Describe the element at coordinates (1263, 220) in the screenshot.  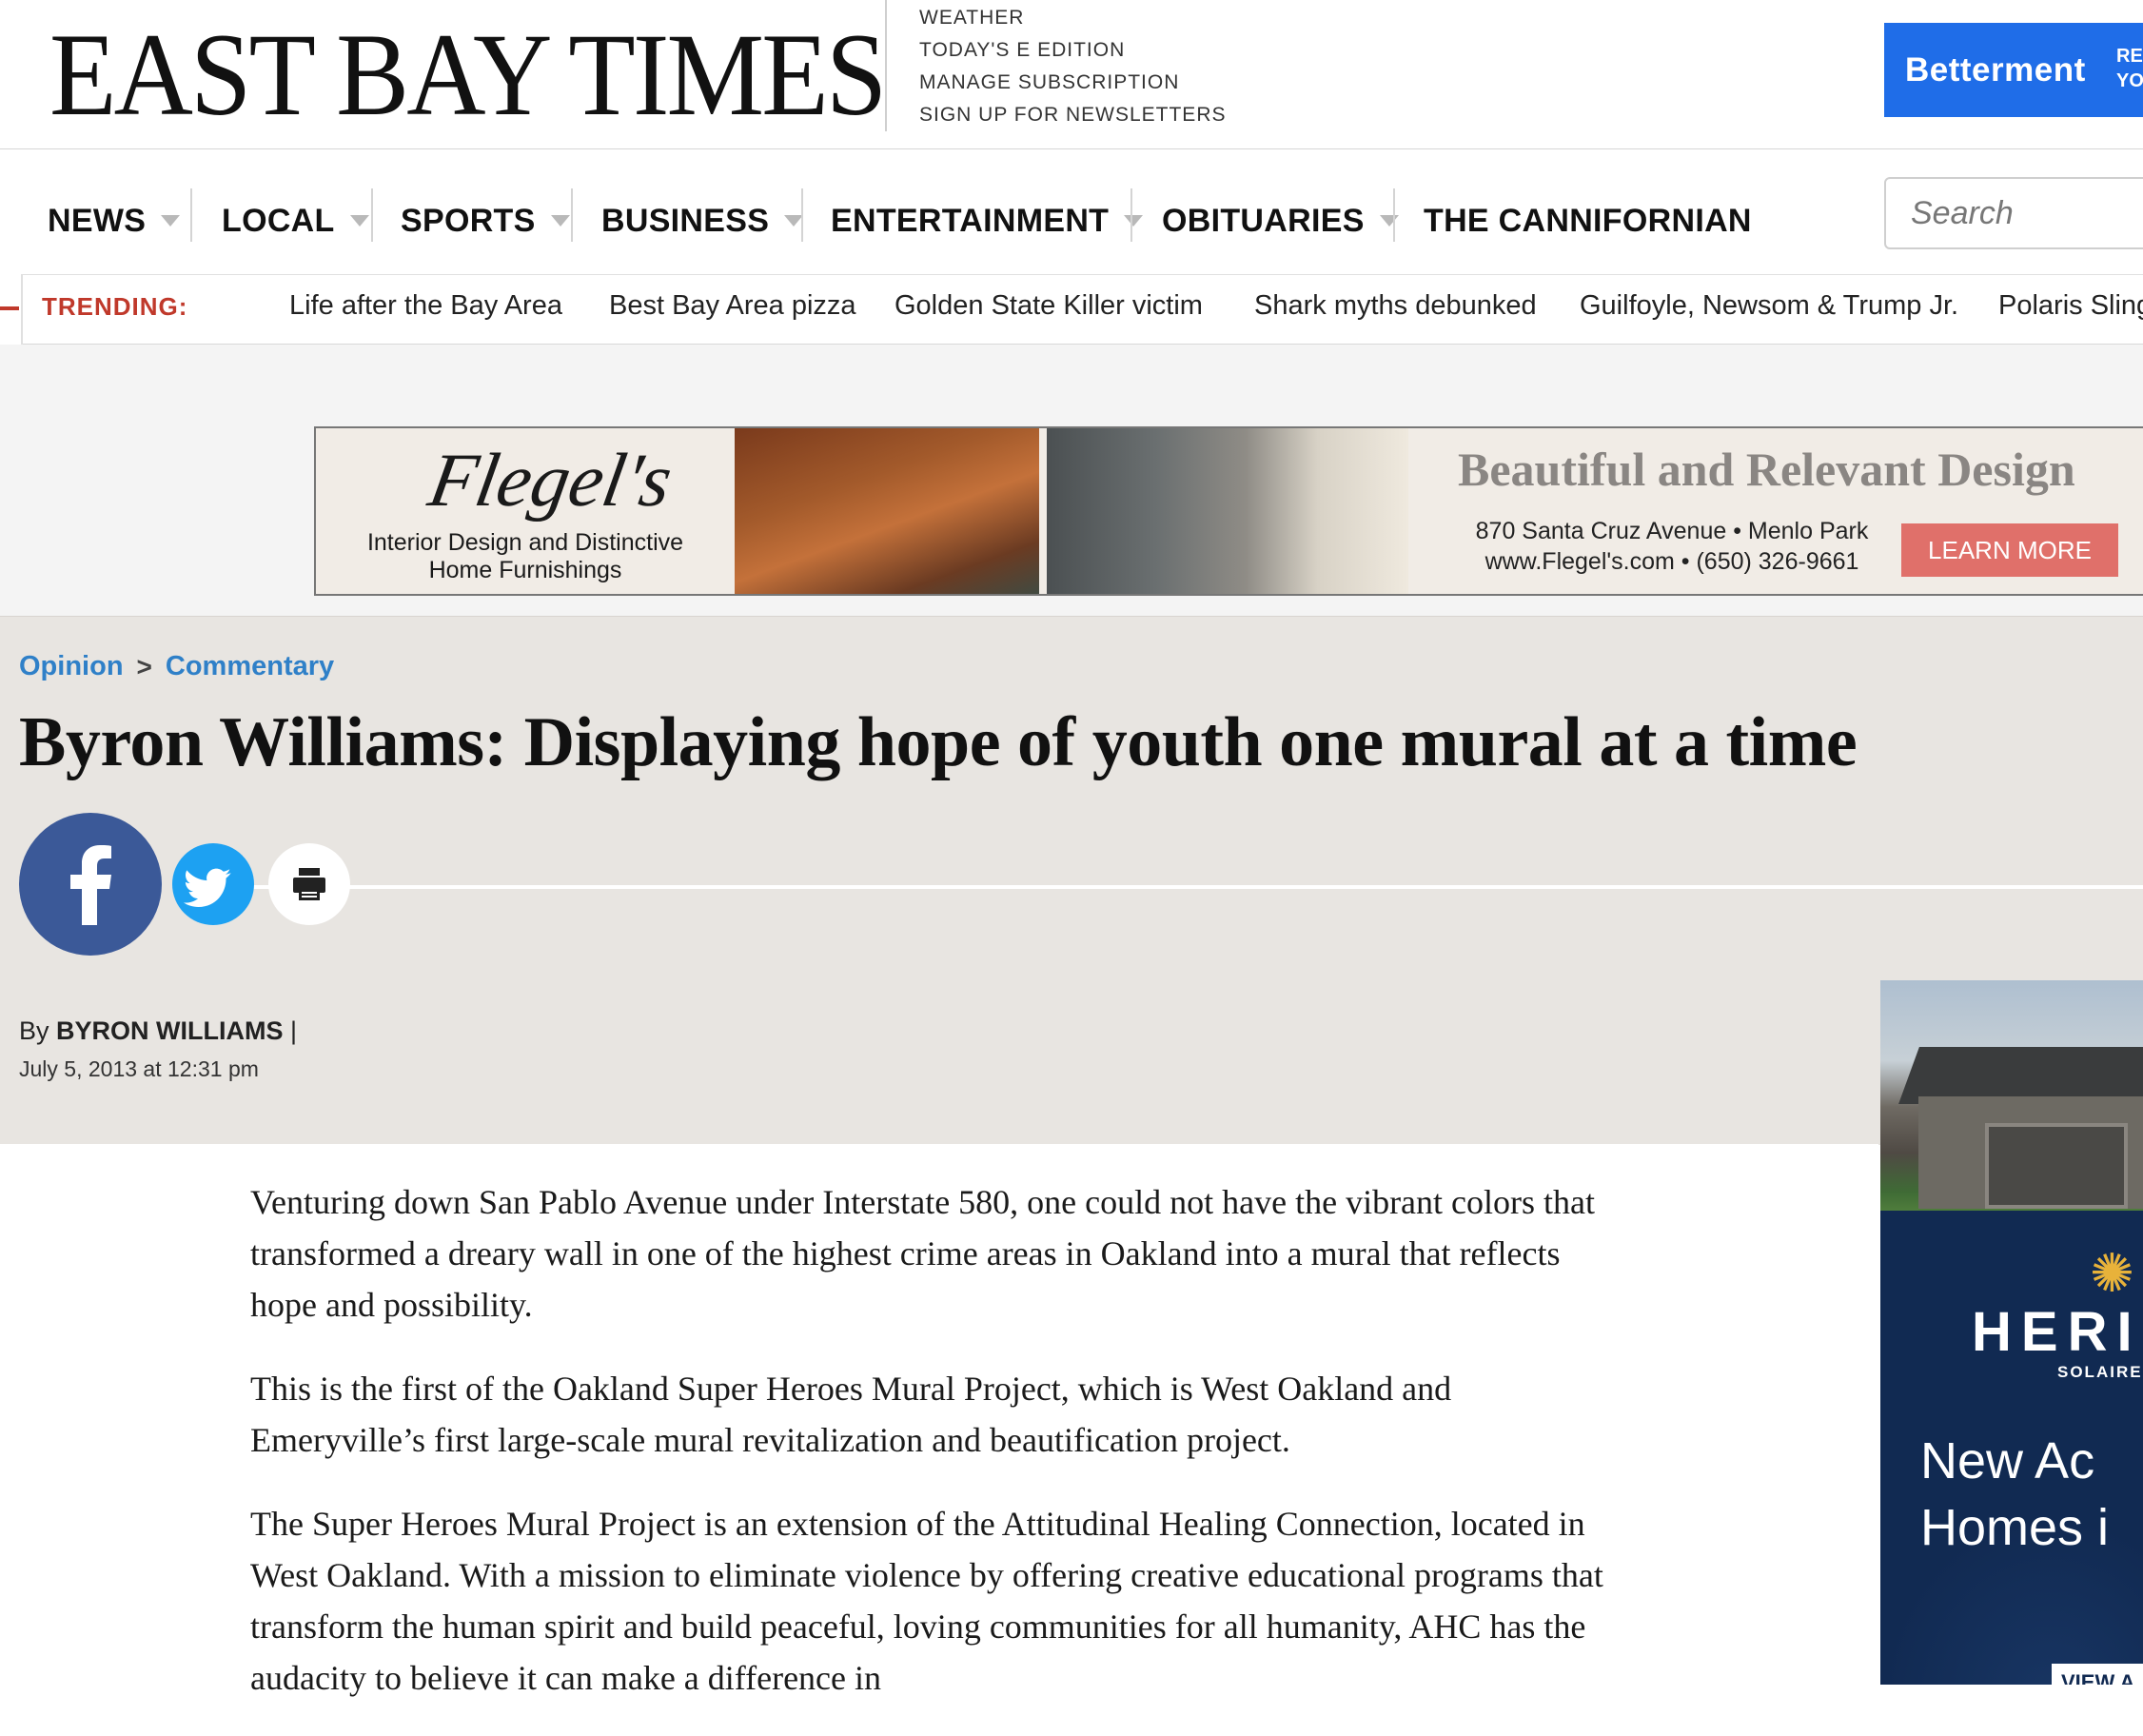
I see `nav-label: OBITUARIES` at that location.